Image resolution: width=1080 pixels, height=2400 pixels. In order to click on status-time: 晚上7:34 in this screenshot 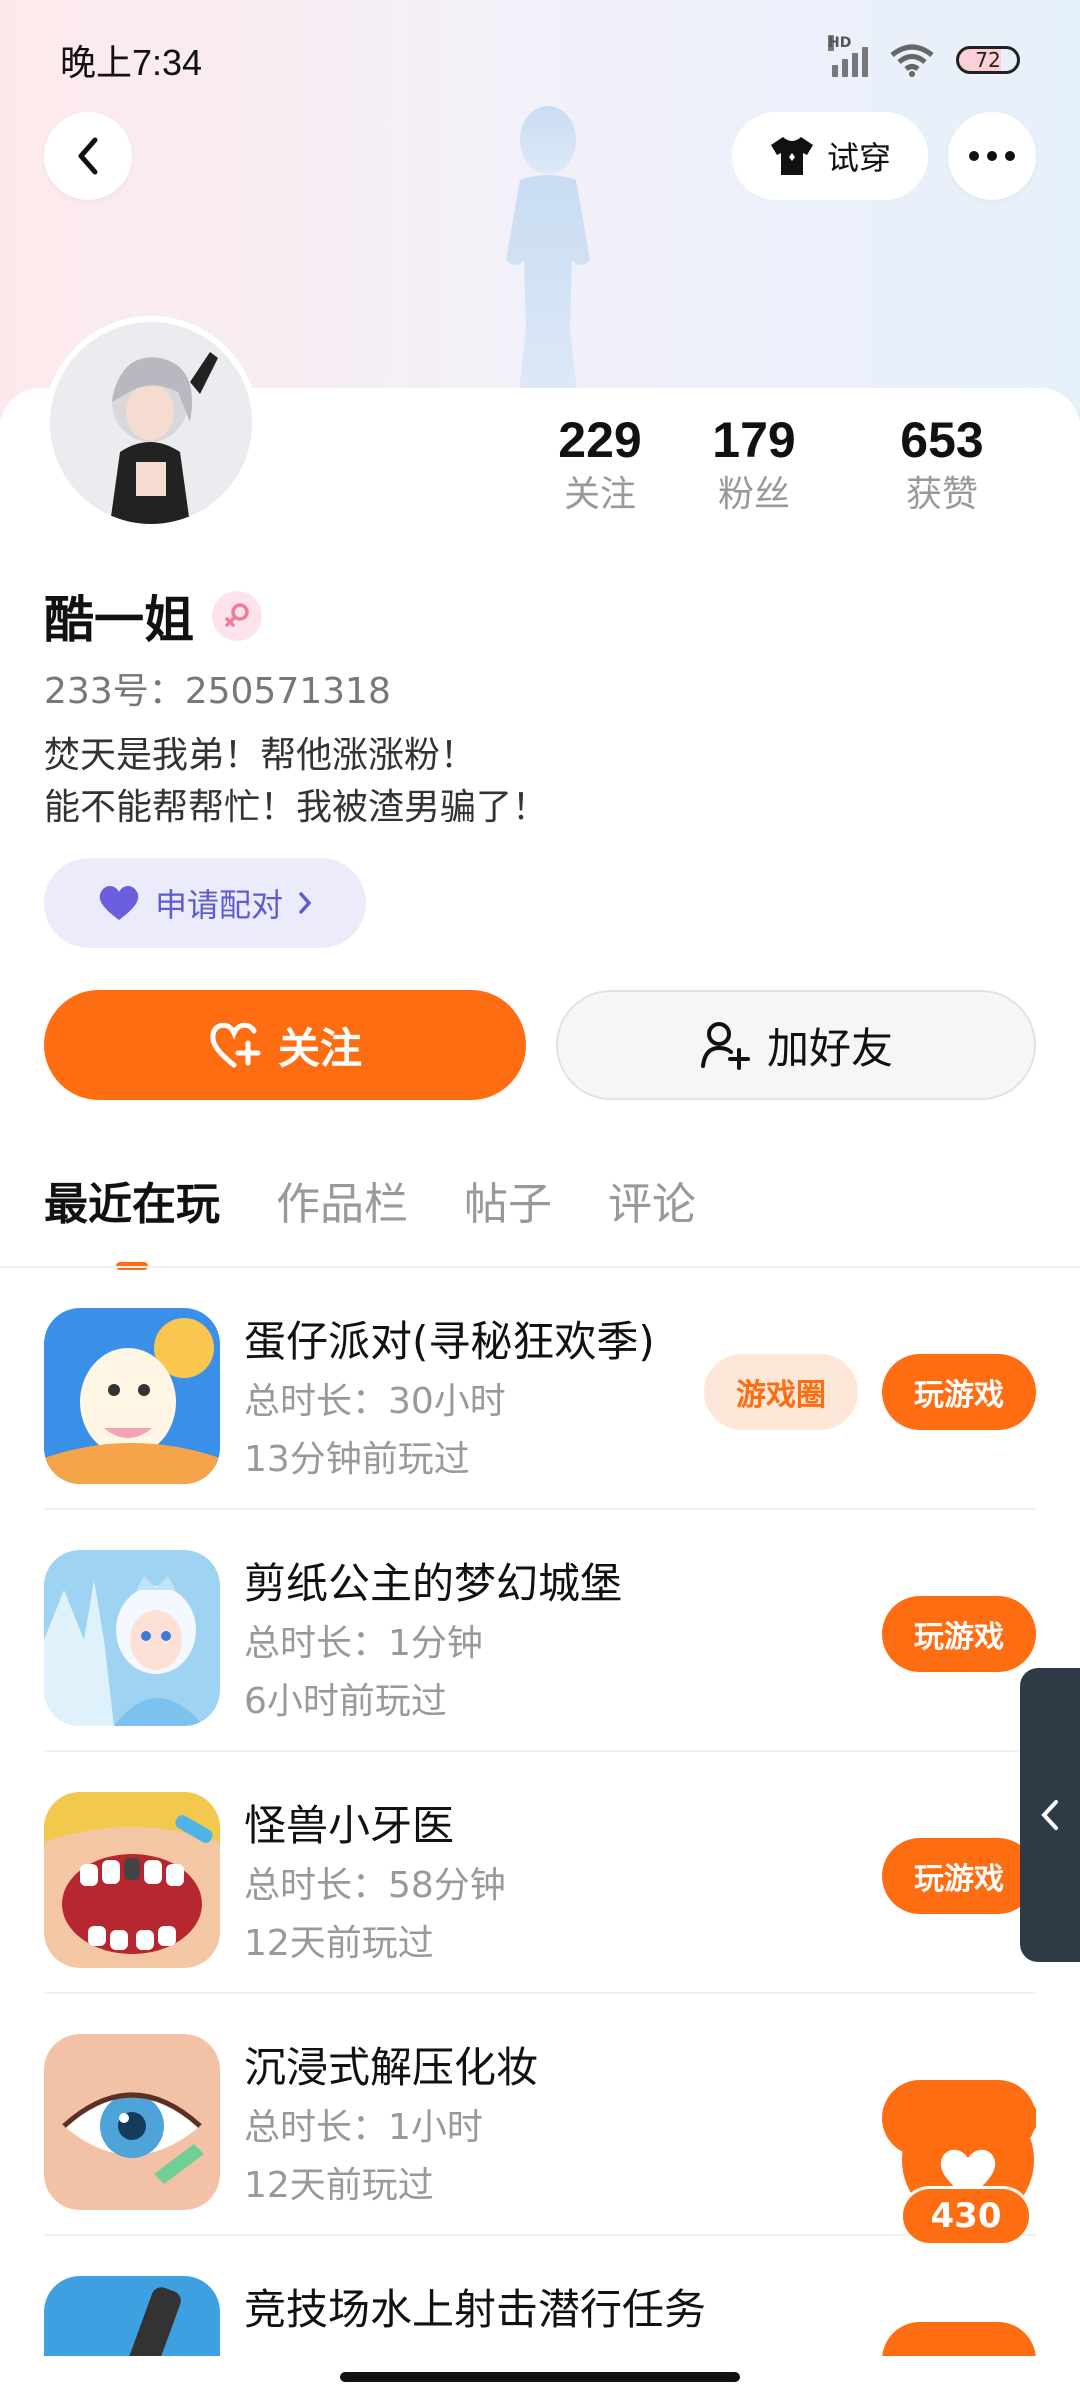, I will do `click(131, 62)`.